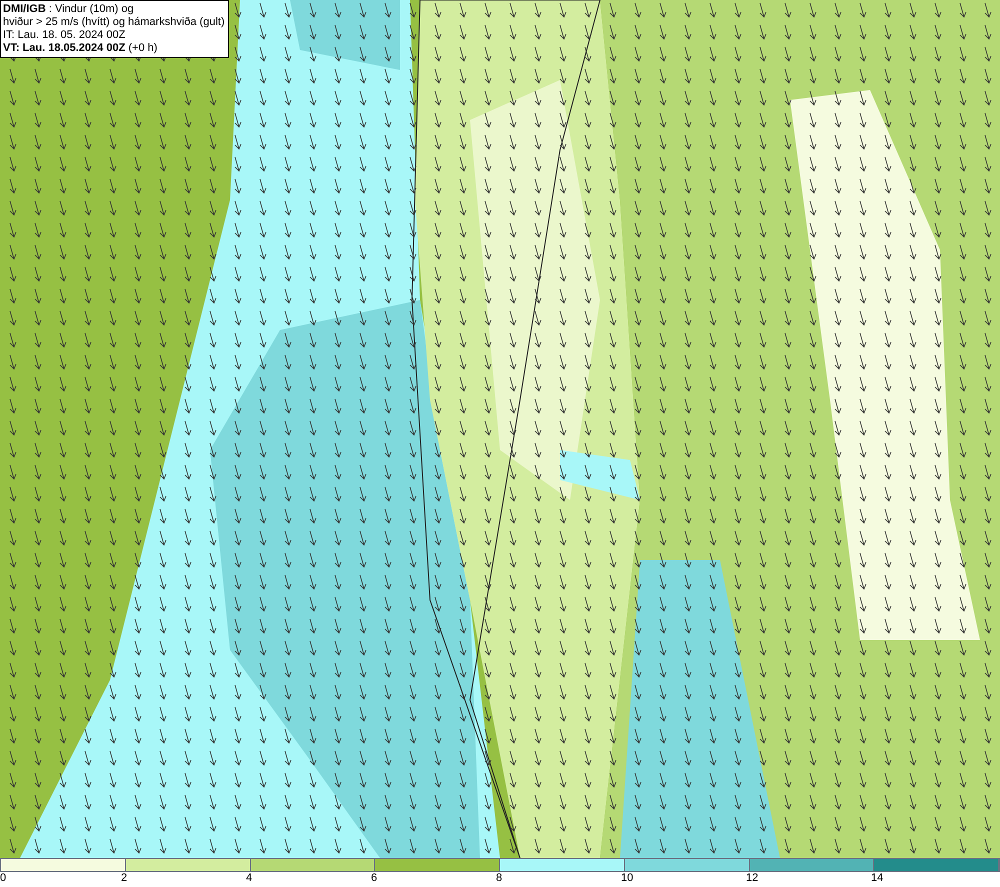 The image size is (1000, 887). What do you see at coordinates (752, 878) in the screenshot?
I see `legend-label: 12` at bounding box center [752, 878].